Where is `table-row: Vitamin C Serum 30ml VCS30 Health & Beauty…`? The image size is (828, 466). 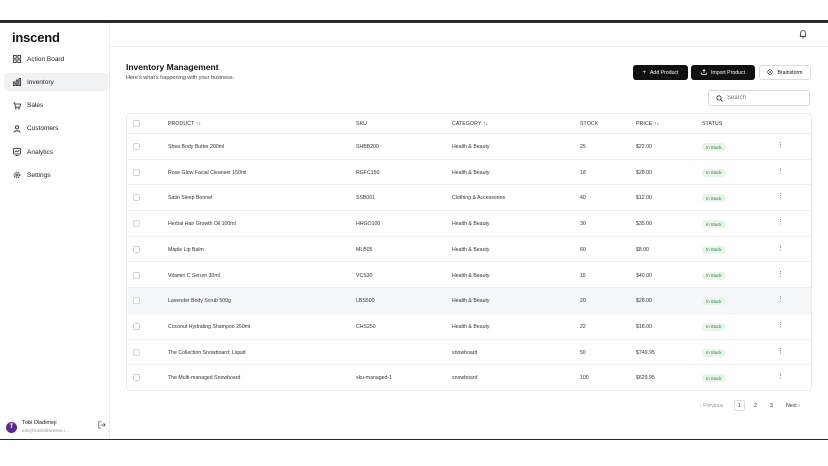 table-row: Vitamin C Serum 30ml VCS30 Health & Beauty… is located at coordinates (469, 276).